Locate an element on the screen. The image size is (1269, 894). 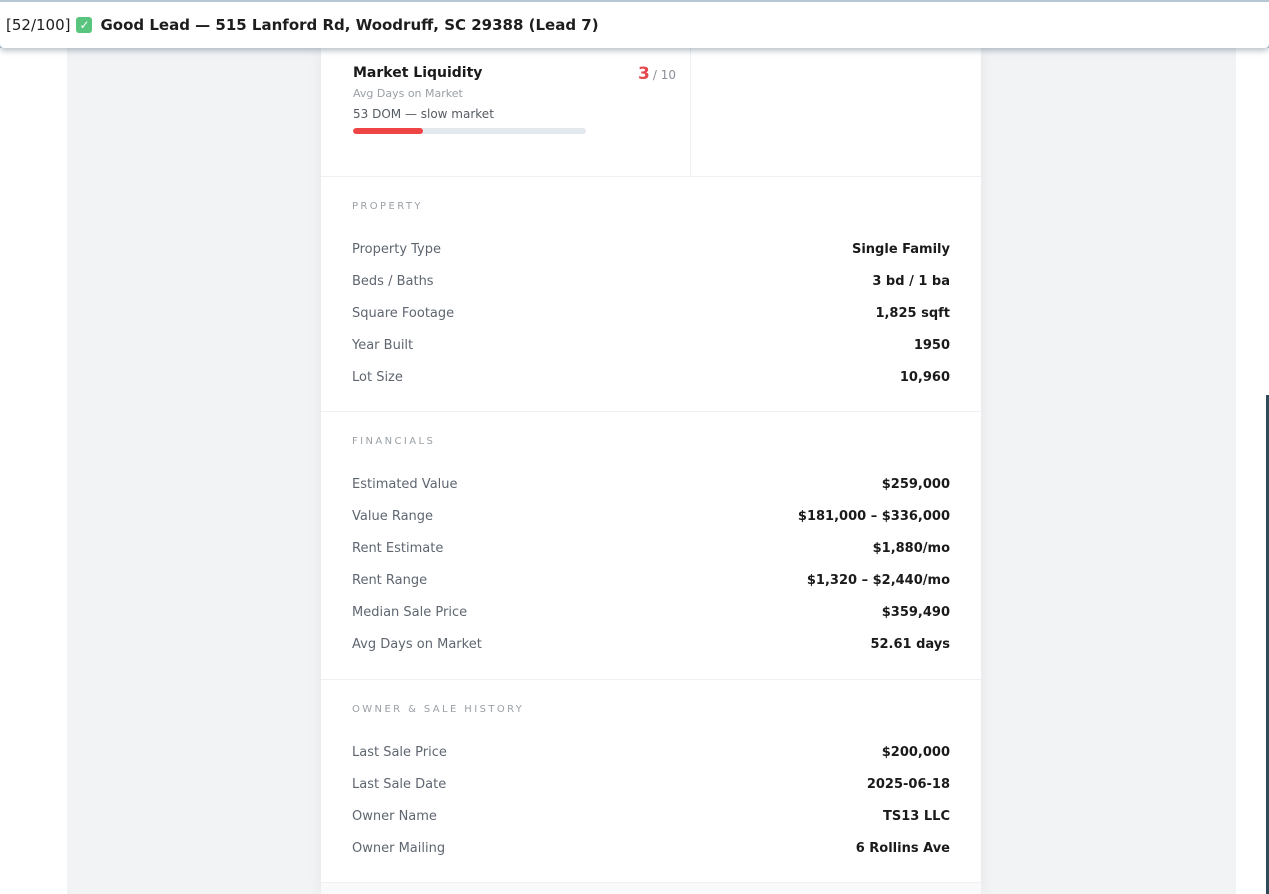
detail-row: Estimated Value $259,000 is located at coordinates (651, 484).